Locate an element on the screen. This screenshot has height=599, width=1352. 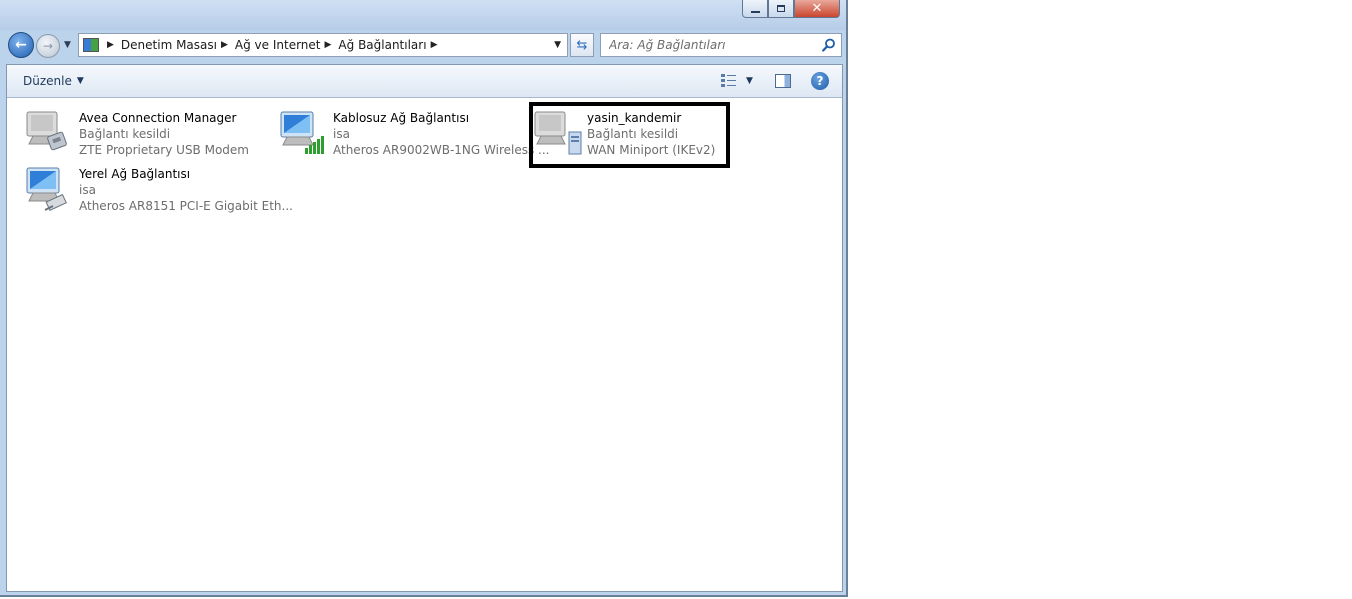
control-panel-icon is located at coordinates (91, 45).